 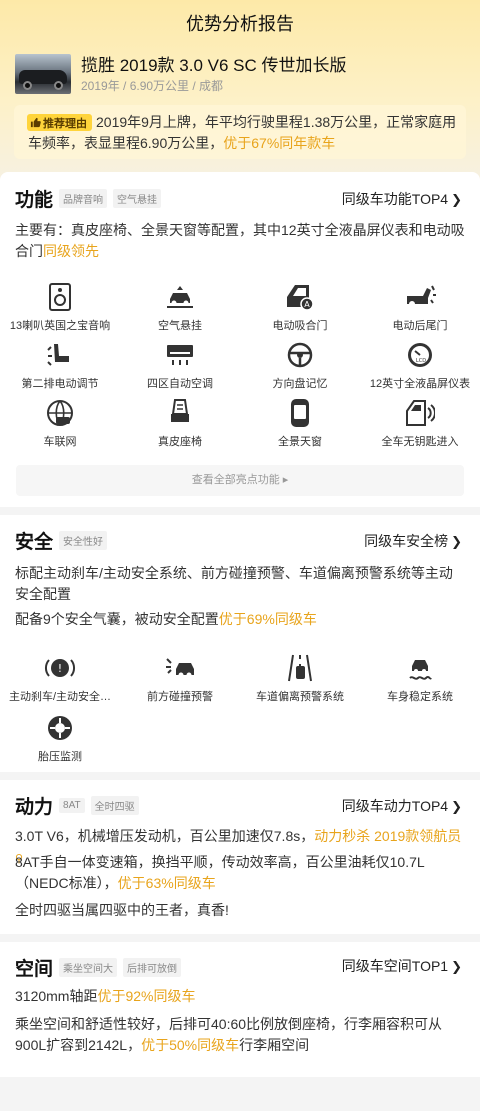 What do you see at coordinates (34, 969) in the screenshot?
I see `section-title: 空间` at bounding box center [34, 969].